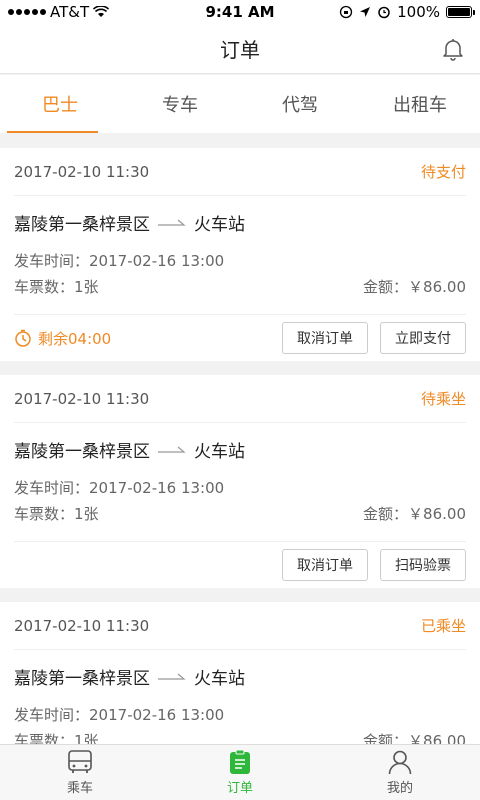 The height and width of the screenshot is (800, 480). What do you see at coordinates (399, 788) in the screenshot?
I see `tabbar-label: 我的` at bounding box center [399, 788].